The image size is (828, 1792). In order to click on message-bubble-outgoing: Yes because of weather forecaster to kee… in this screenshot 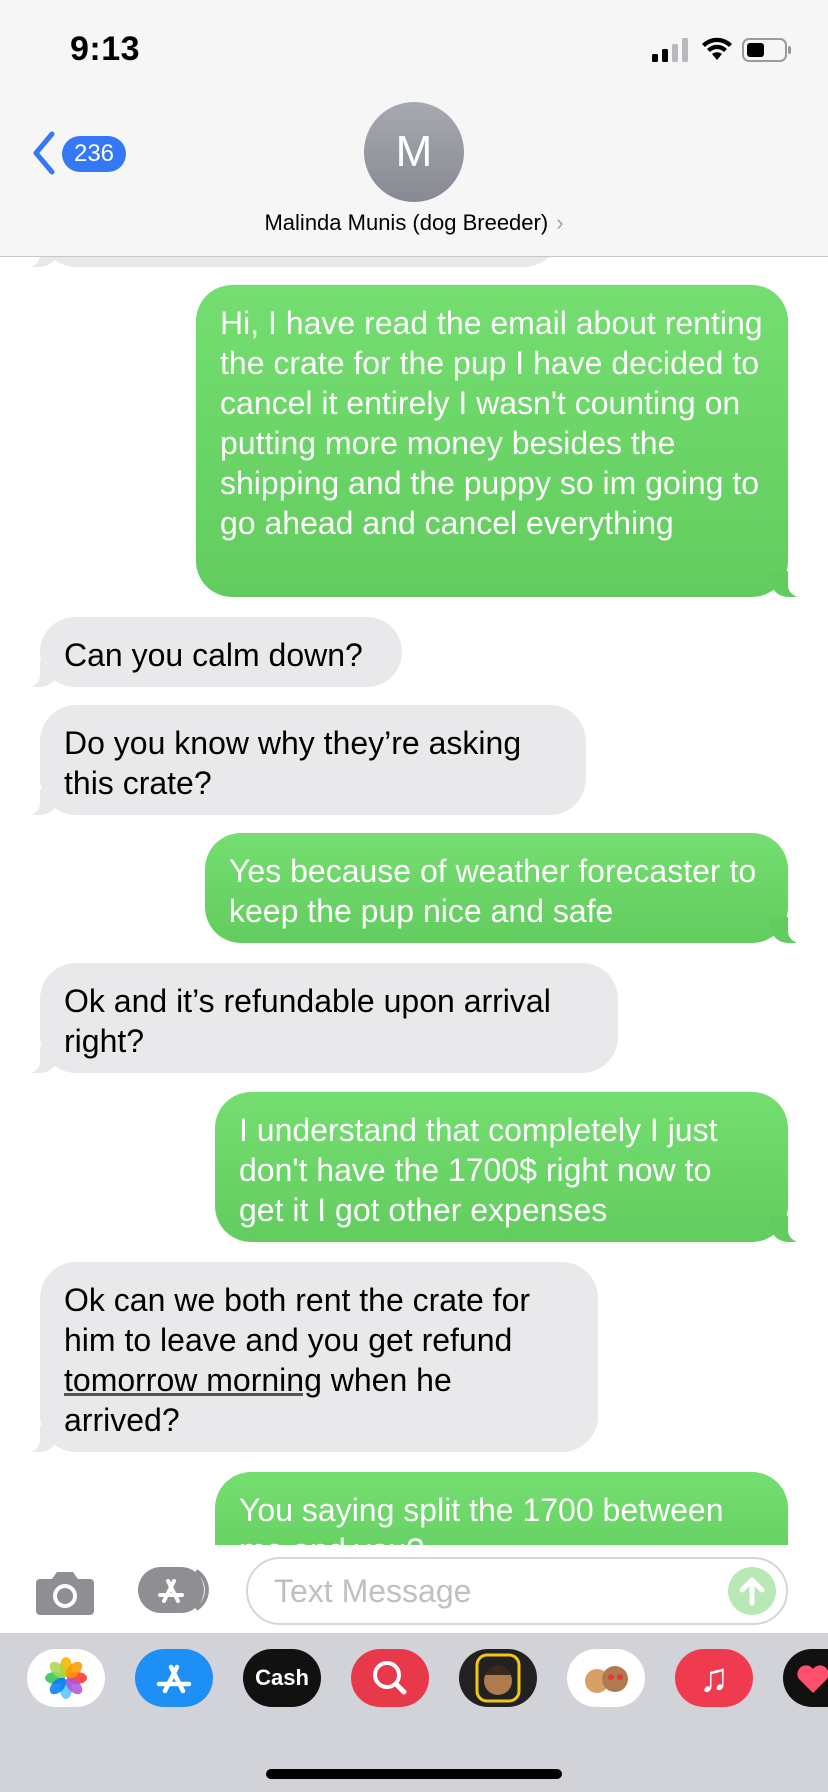, I will do `click(503, 888)`.